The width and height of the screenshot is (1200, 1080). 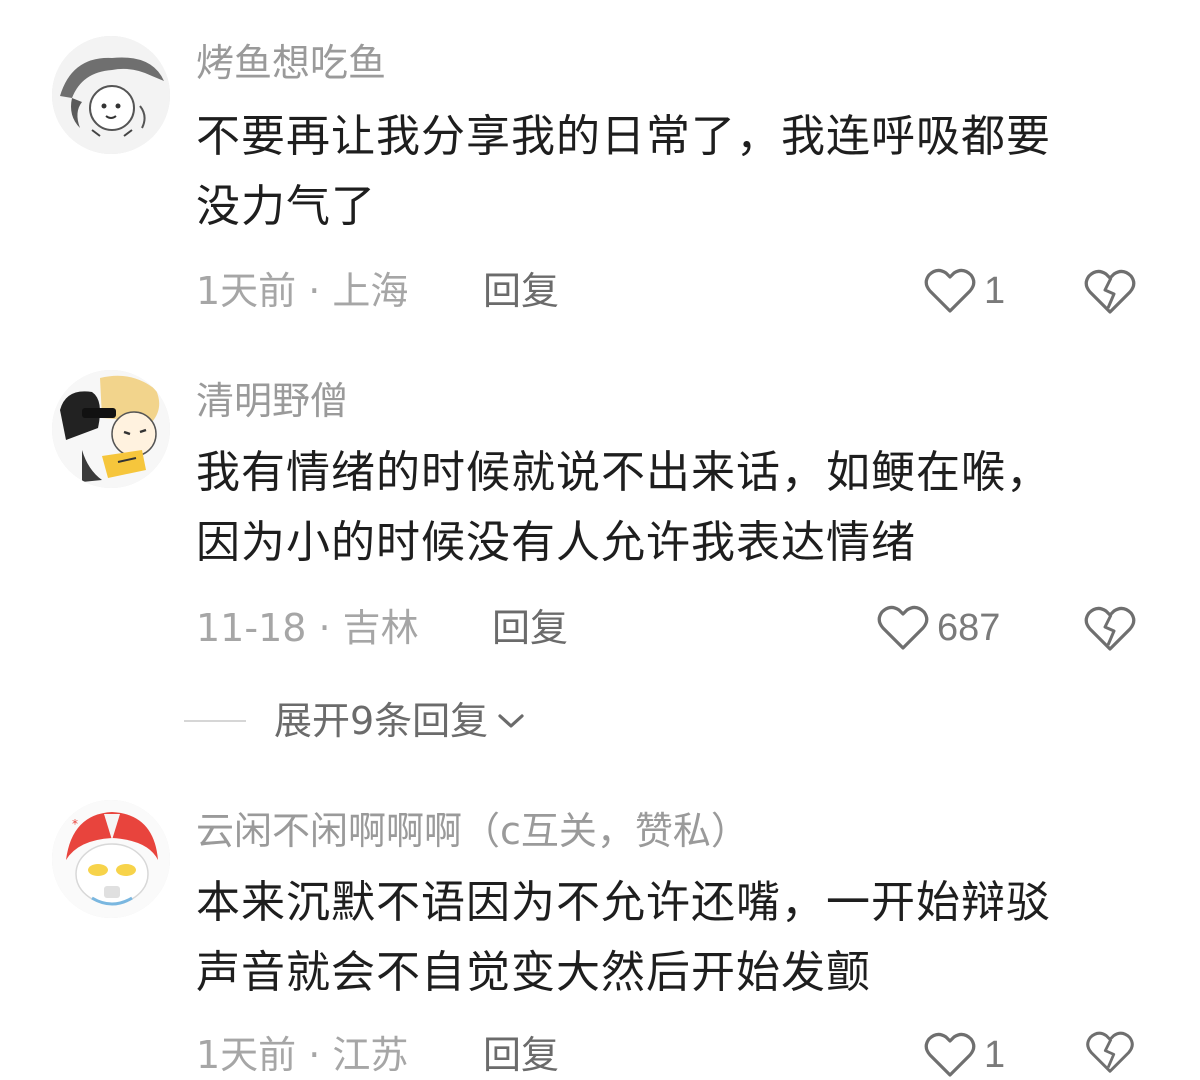 What do you see at coordinates (533, 972) in the screenshot?
I see `comment-text-line: 声音就会不自觉变大然后开始发颤` at bounding box center [533, 972].